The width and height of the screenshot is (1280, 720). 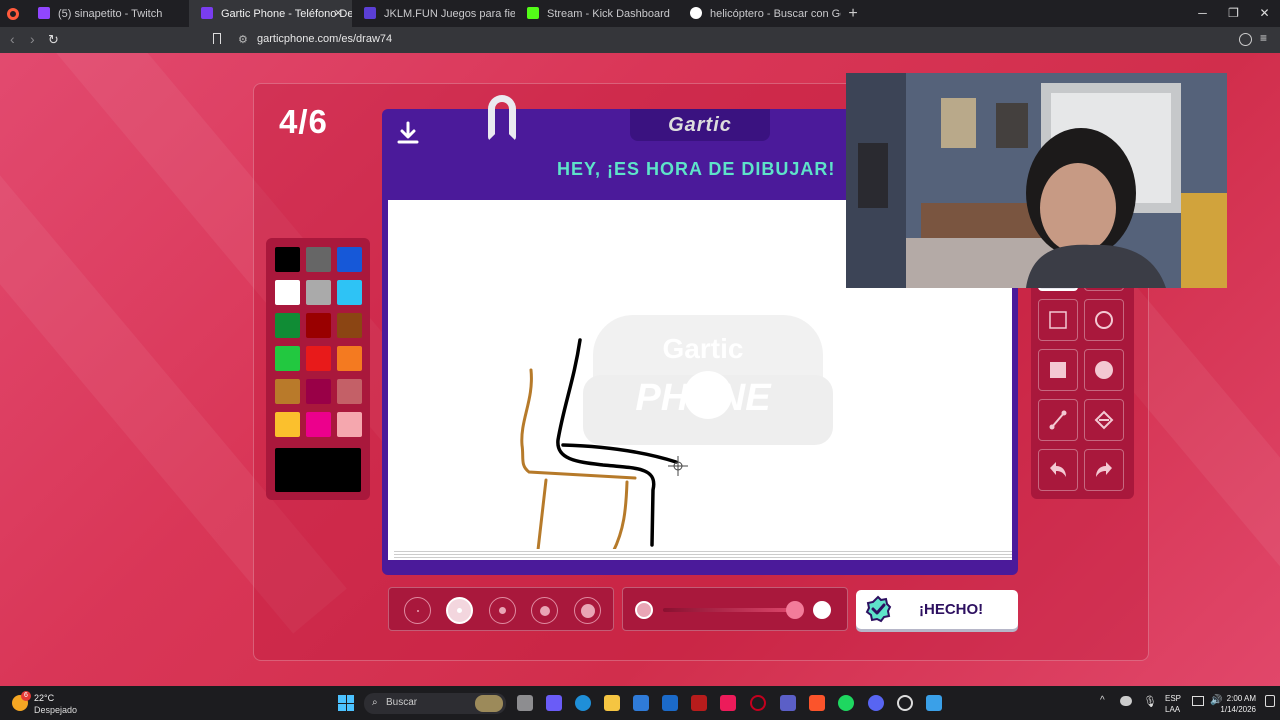 I want to click on search-placeholder: Buscar, so click(x=402, y=702).